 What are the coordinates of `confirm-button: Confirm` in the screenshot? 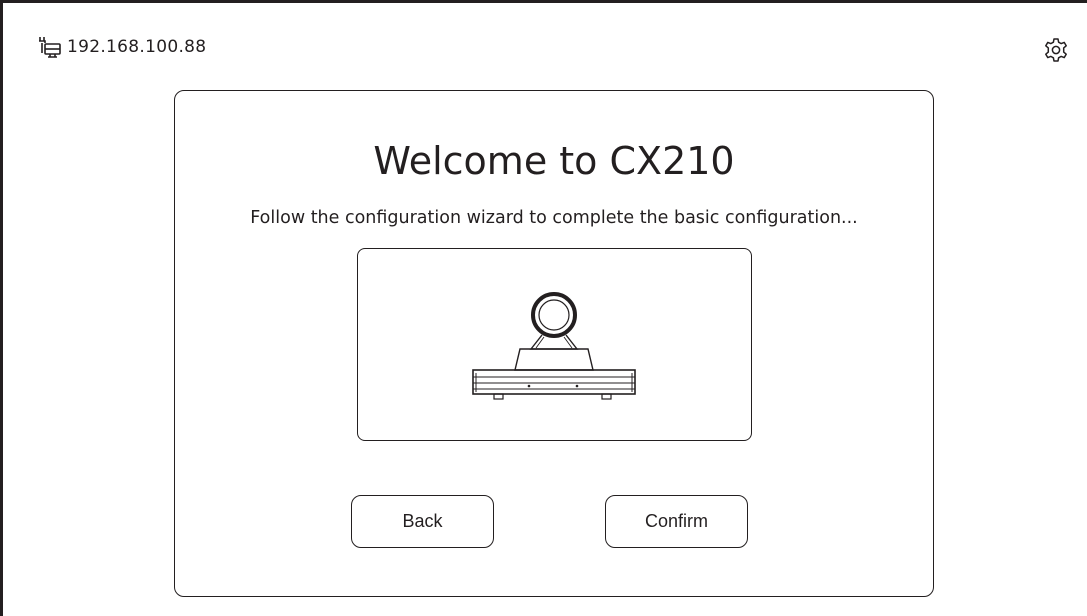 It's located at (676, 521).